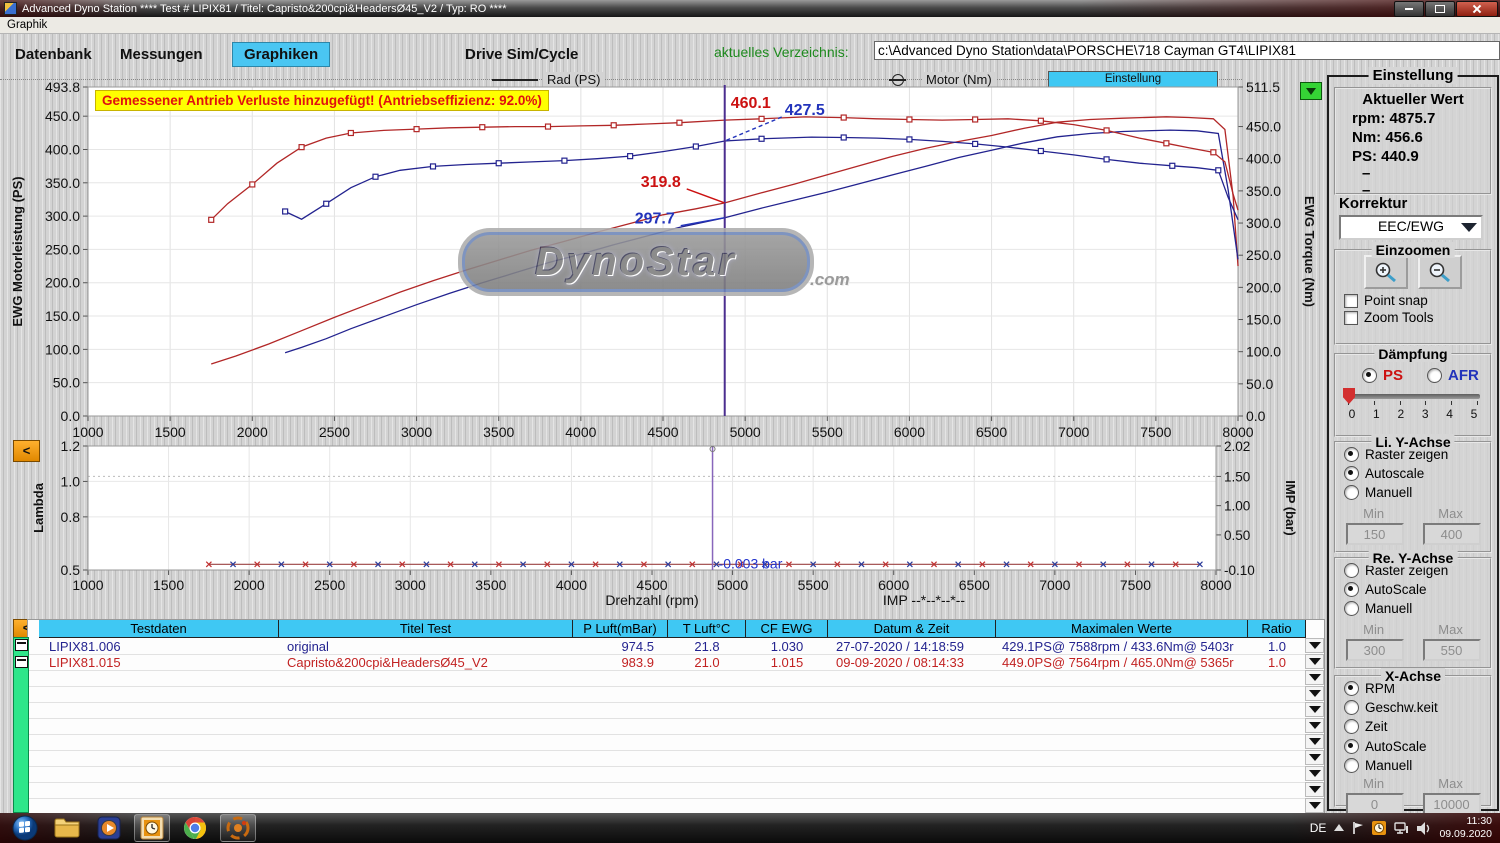 Image resolution: width=1500 pixels, height=843 pixels. I want to click on li-y-opt-0-radio, so click(1351, 454).